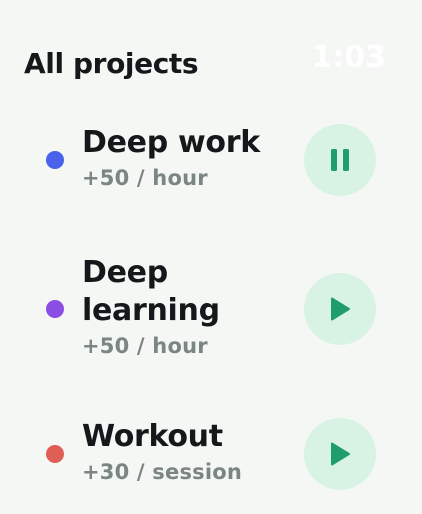  I want to click on pause-button, so click(340, 160).